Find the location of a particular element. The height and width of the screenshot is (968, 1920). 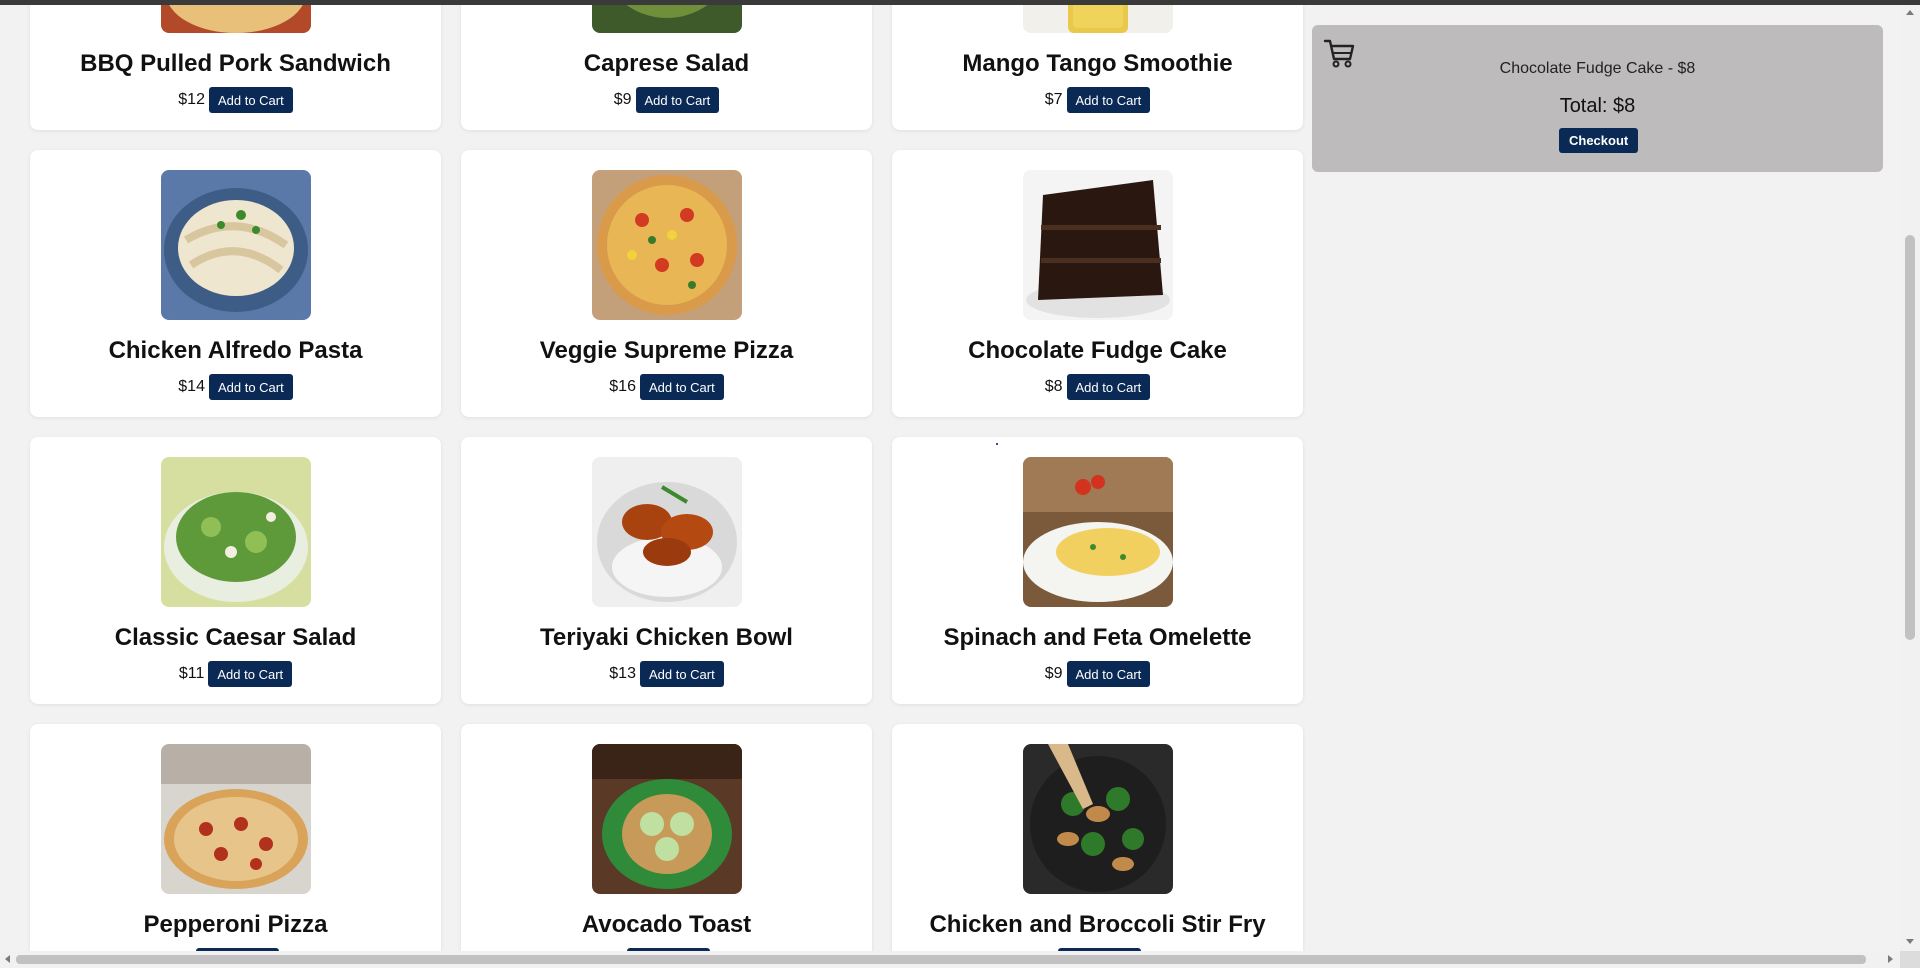

price-row: $13 Add to Cart is located at coordinates (666, 674).